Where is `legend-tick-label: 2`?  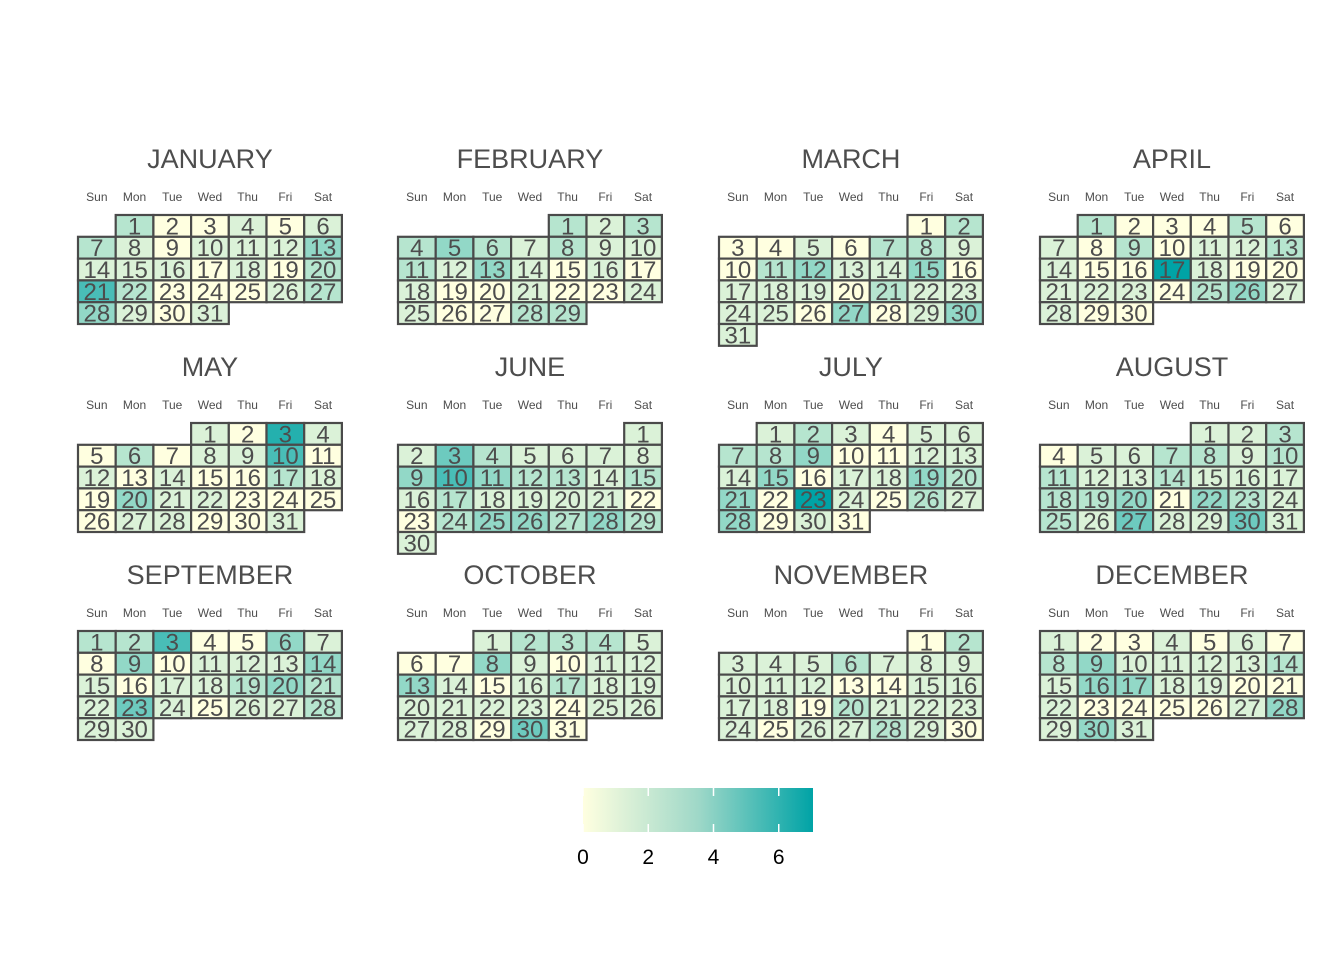 legend-tick-label: 2 is located at coordinates (648, 857).